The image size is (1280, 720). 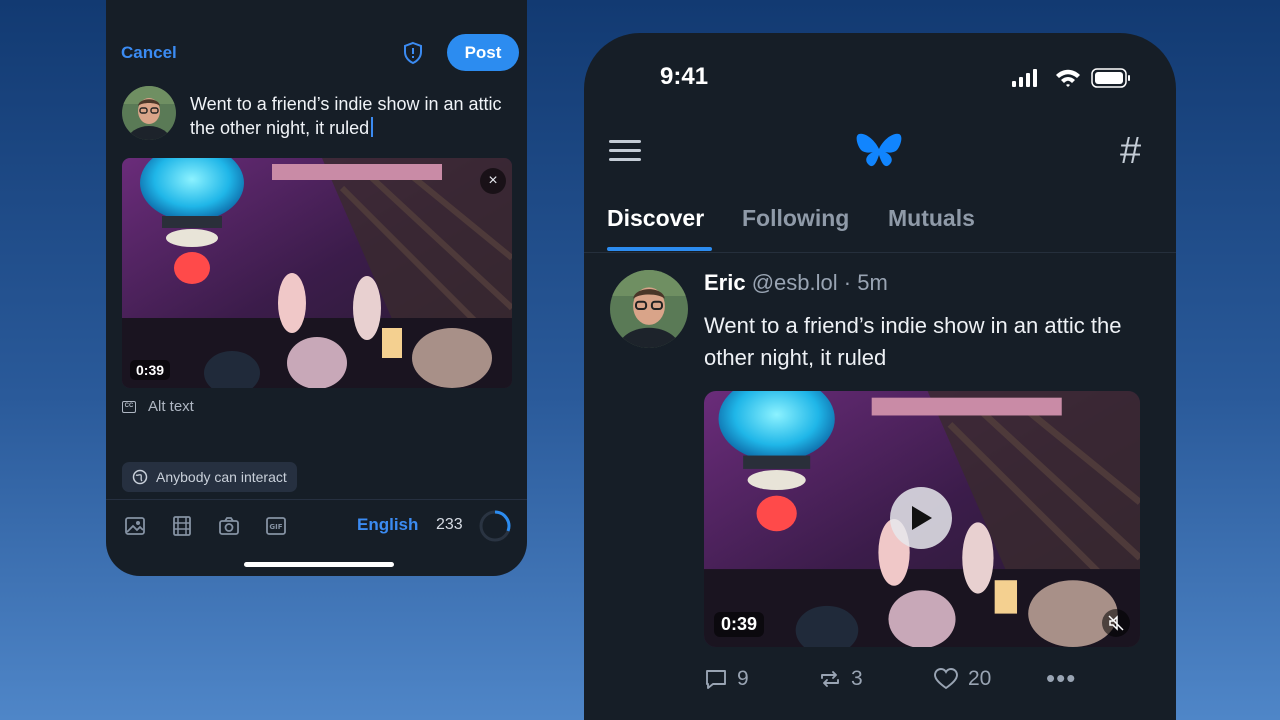 I want to click on feeds-hash-icon: #, so click(x=1130, y=151).